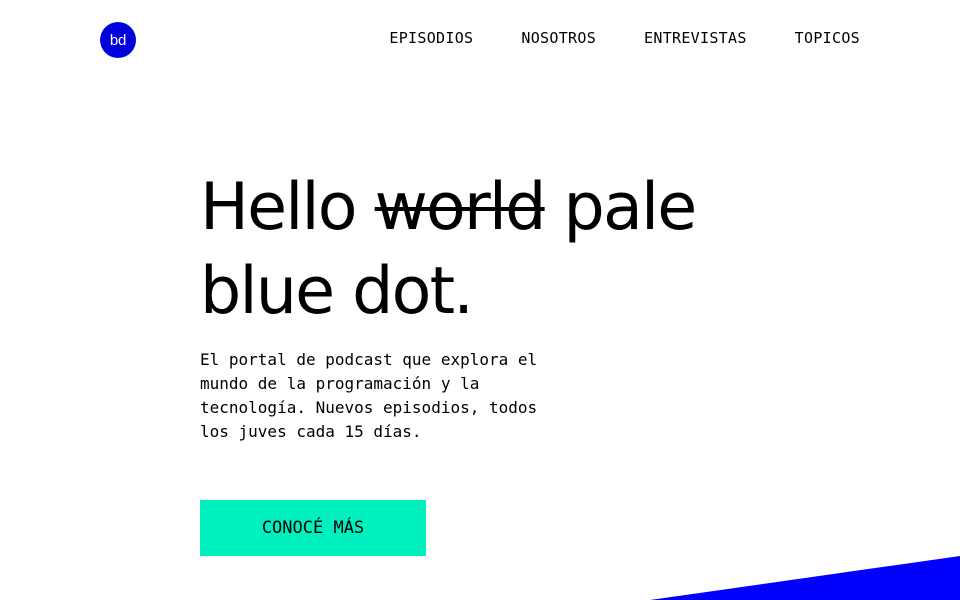 The image size is (960, 600). I want to click on hero-title-suffix: pale, so click(630, 207).